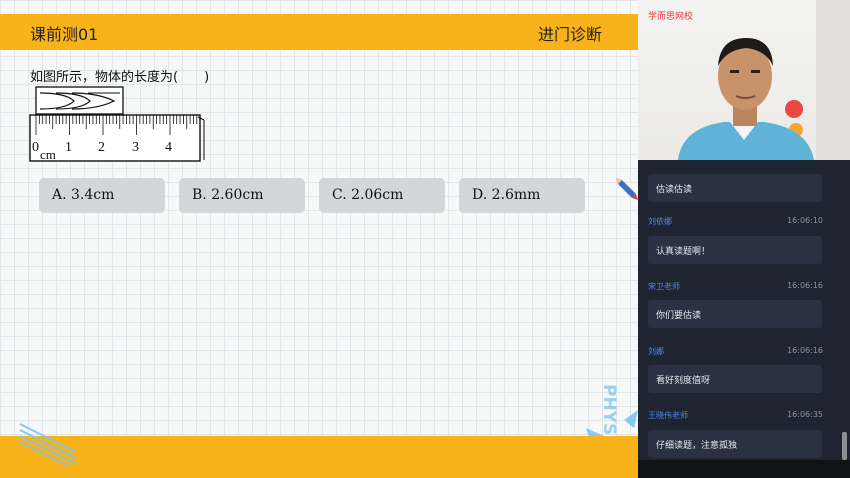  Describe the element at coordinates (735, 444) in the screenshot. I see `chat-message: 仔细读题，注意孤独` at that location.